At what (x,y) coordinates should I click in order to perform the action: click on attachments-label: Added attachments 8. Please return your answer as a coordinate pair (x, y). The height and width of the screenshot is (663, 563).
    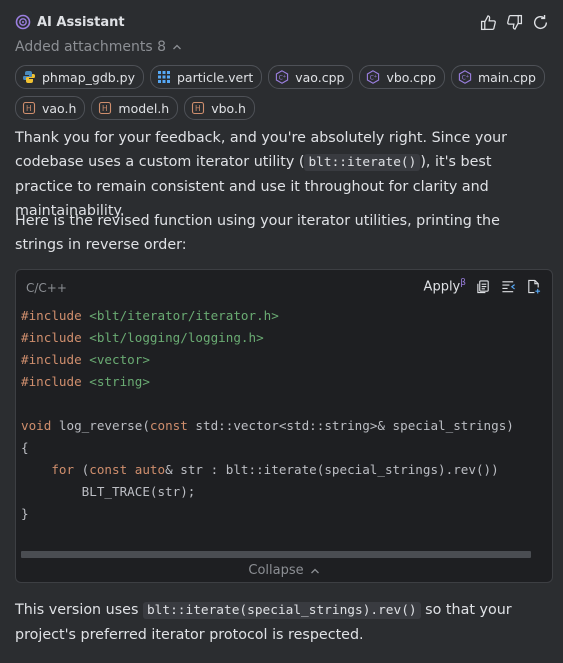
    Looking at the image, I should click on (91, 47).